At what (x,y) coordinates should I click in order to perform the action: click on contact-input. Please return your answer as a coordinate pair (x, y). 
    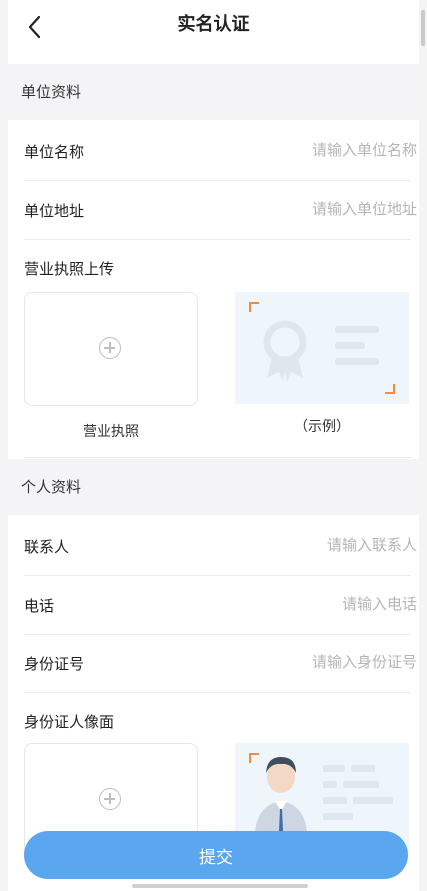
    Looking at the image, I should click on (302, 545).